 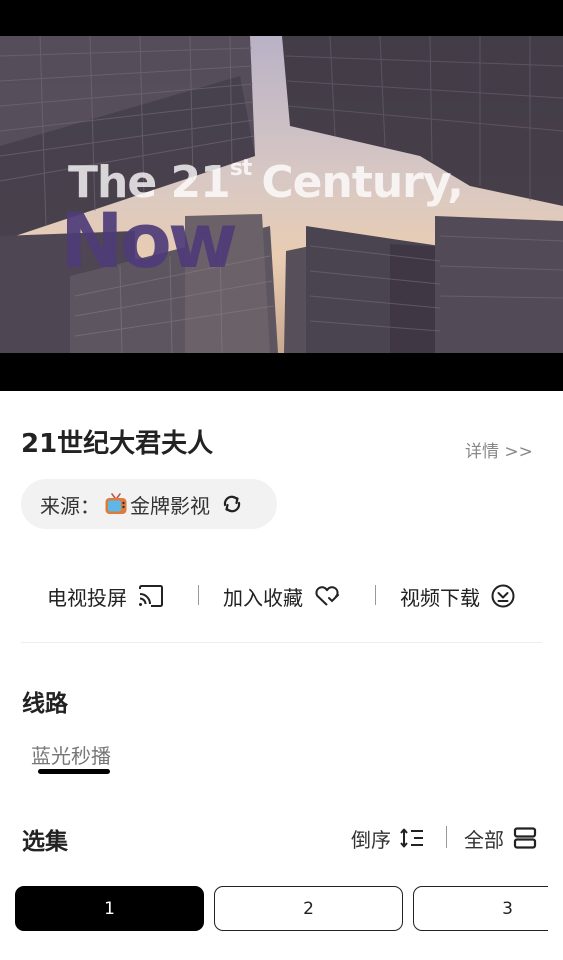 I want to click on all-episodes-button: 全部, so click(x=500, y=838).